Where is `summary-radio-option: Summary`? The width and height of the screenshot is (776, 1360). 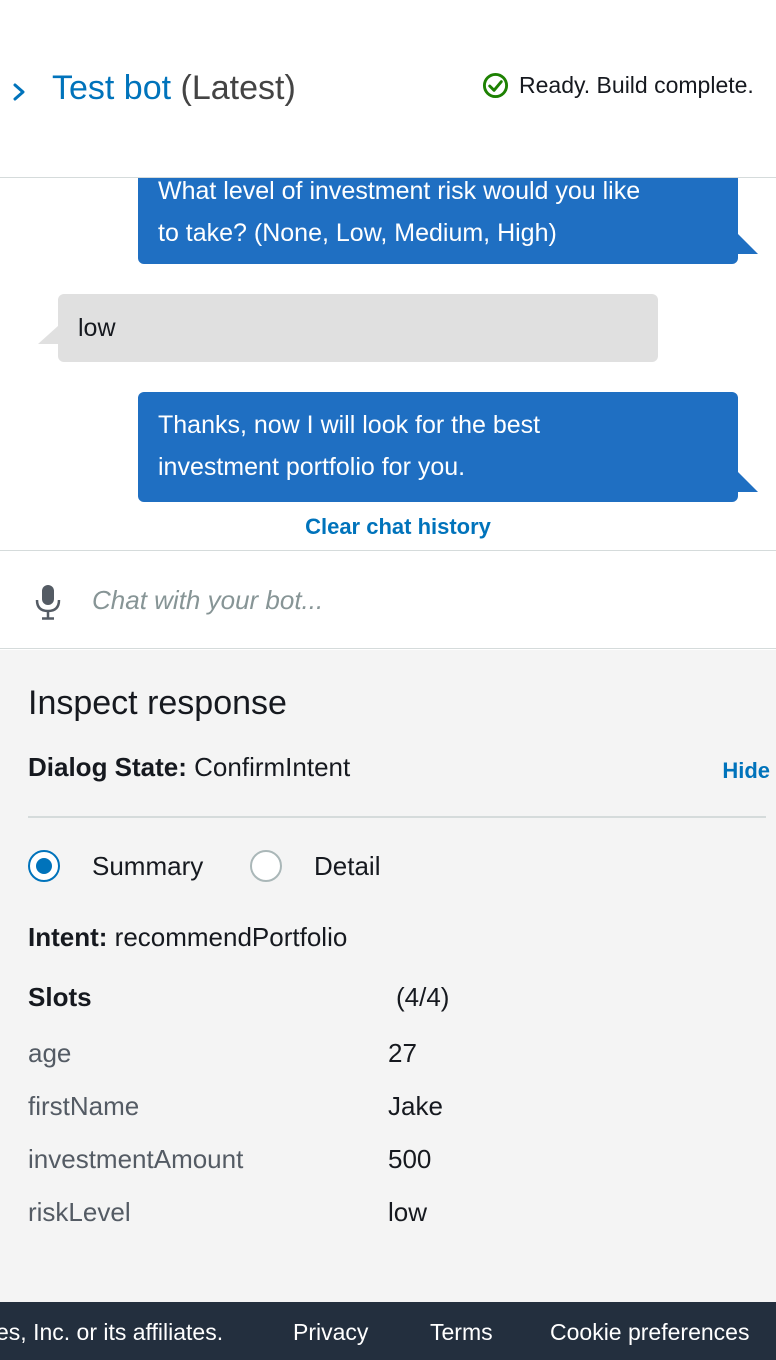
summary-radio-option: Summary is located at coordinates (115, 866).